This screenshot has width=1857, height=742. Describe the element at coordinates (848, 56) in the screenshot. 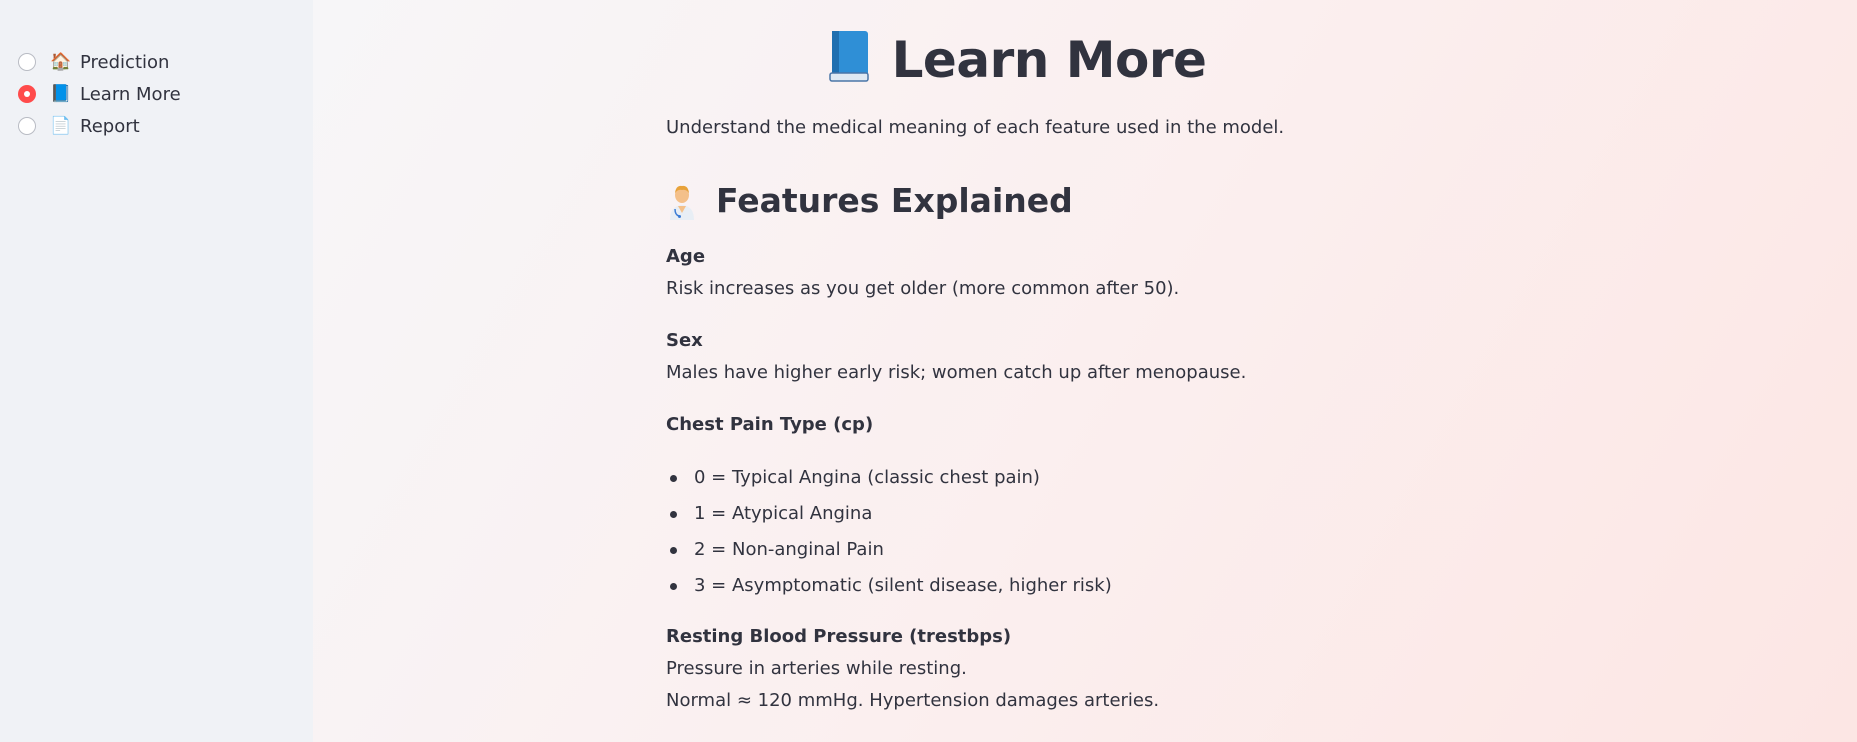

I see `blue-book-icon` at that location.